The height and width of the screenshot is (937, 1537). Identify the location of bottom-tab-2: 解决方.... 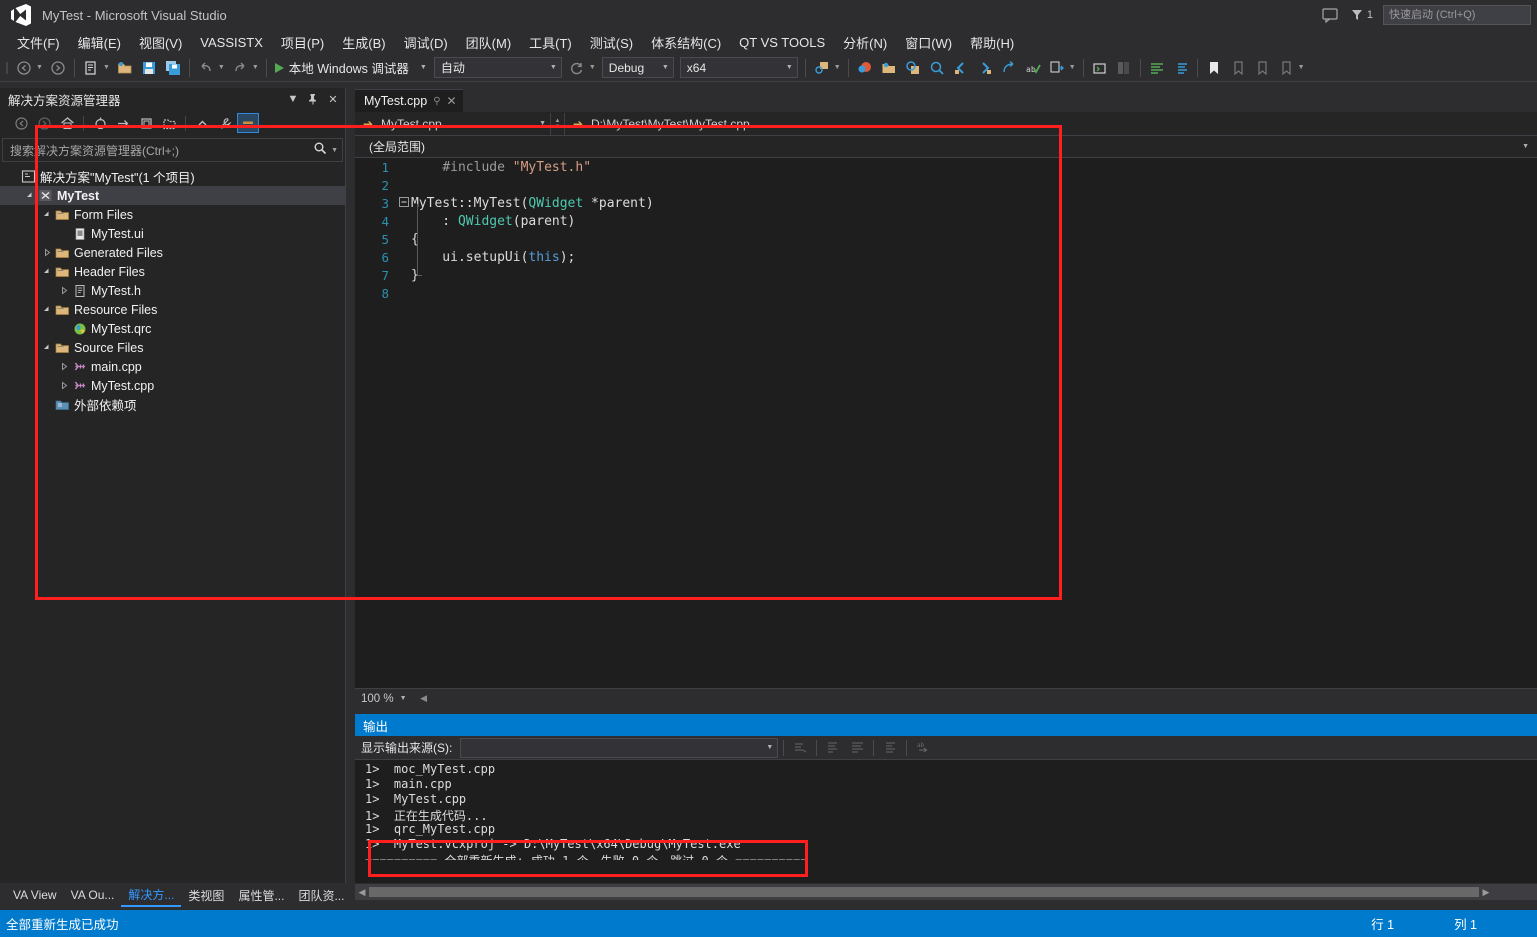
(151, 895).